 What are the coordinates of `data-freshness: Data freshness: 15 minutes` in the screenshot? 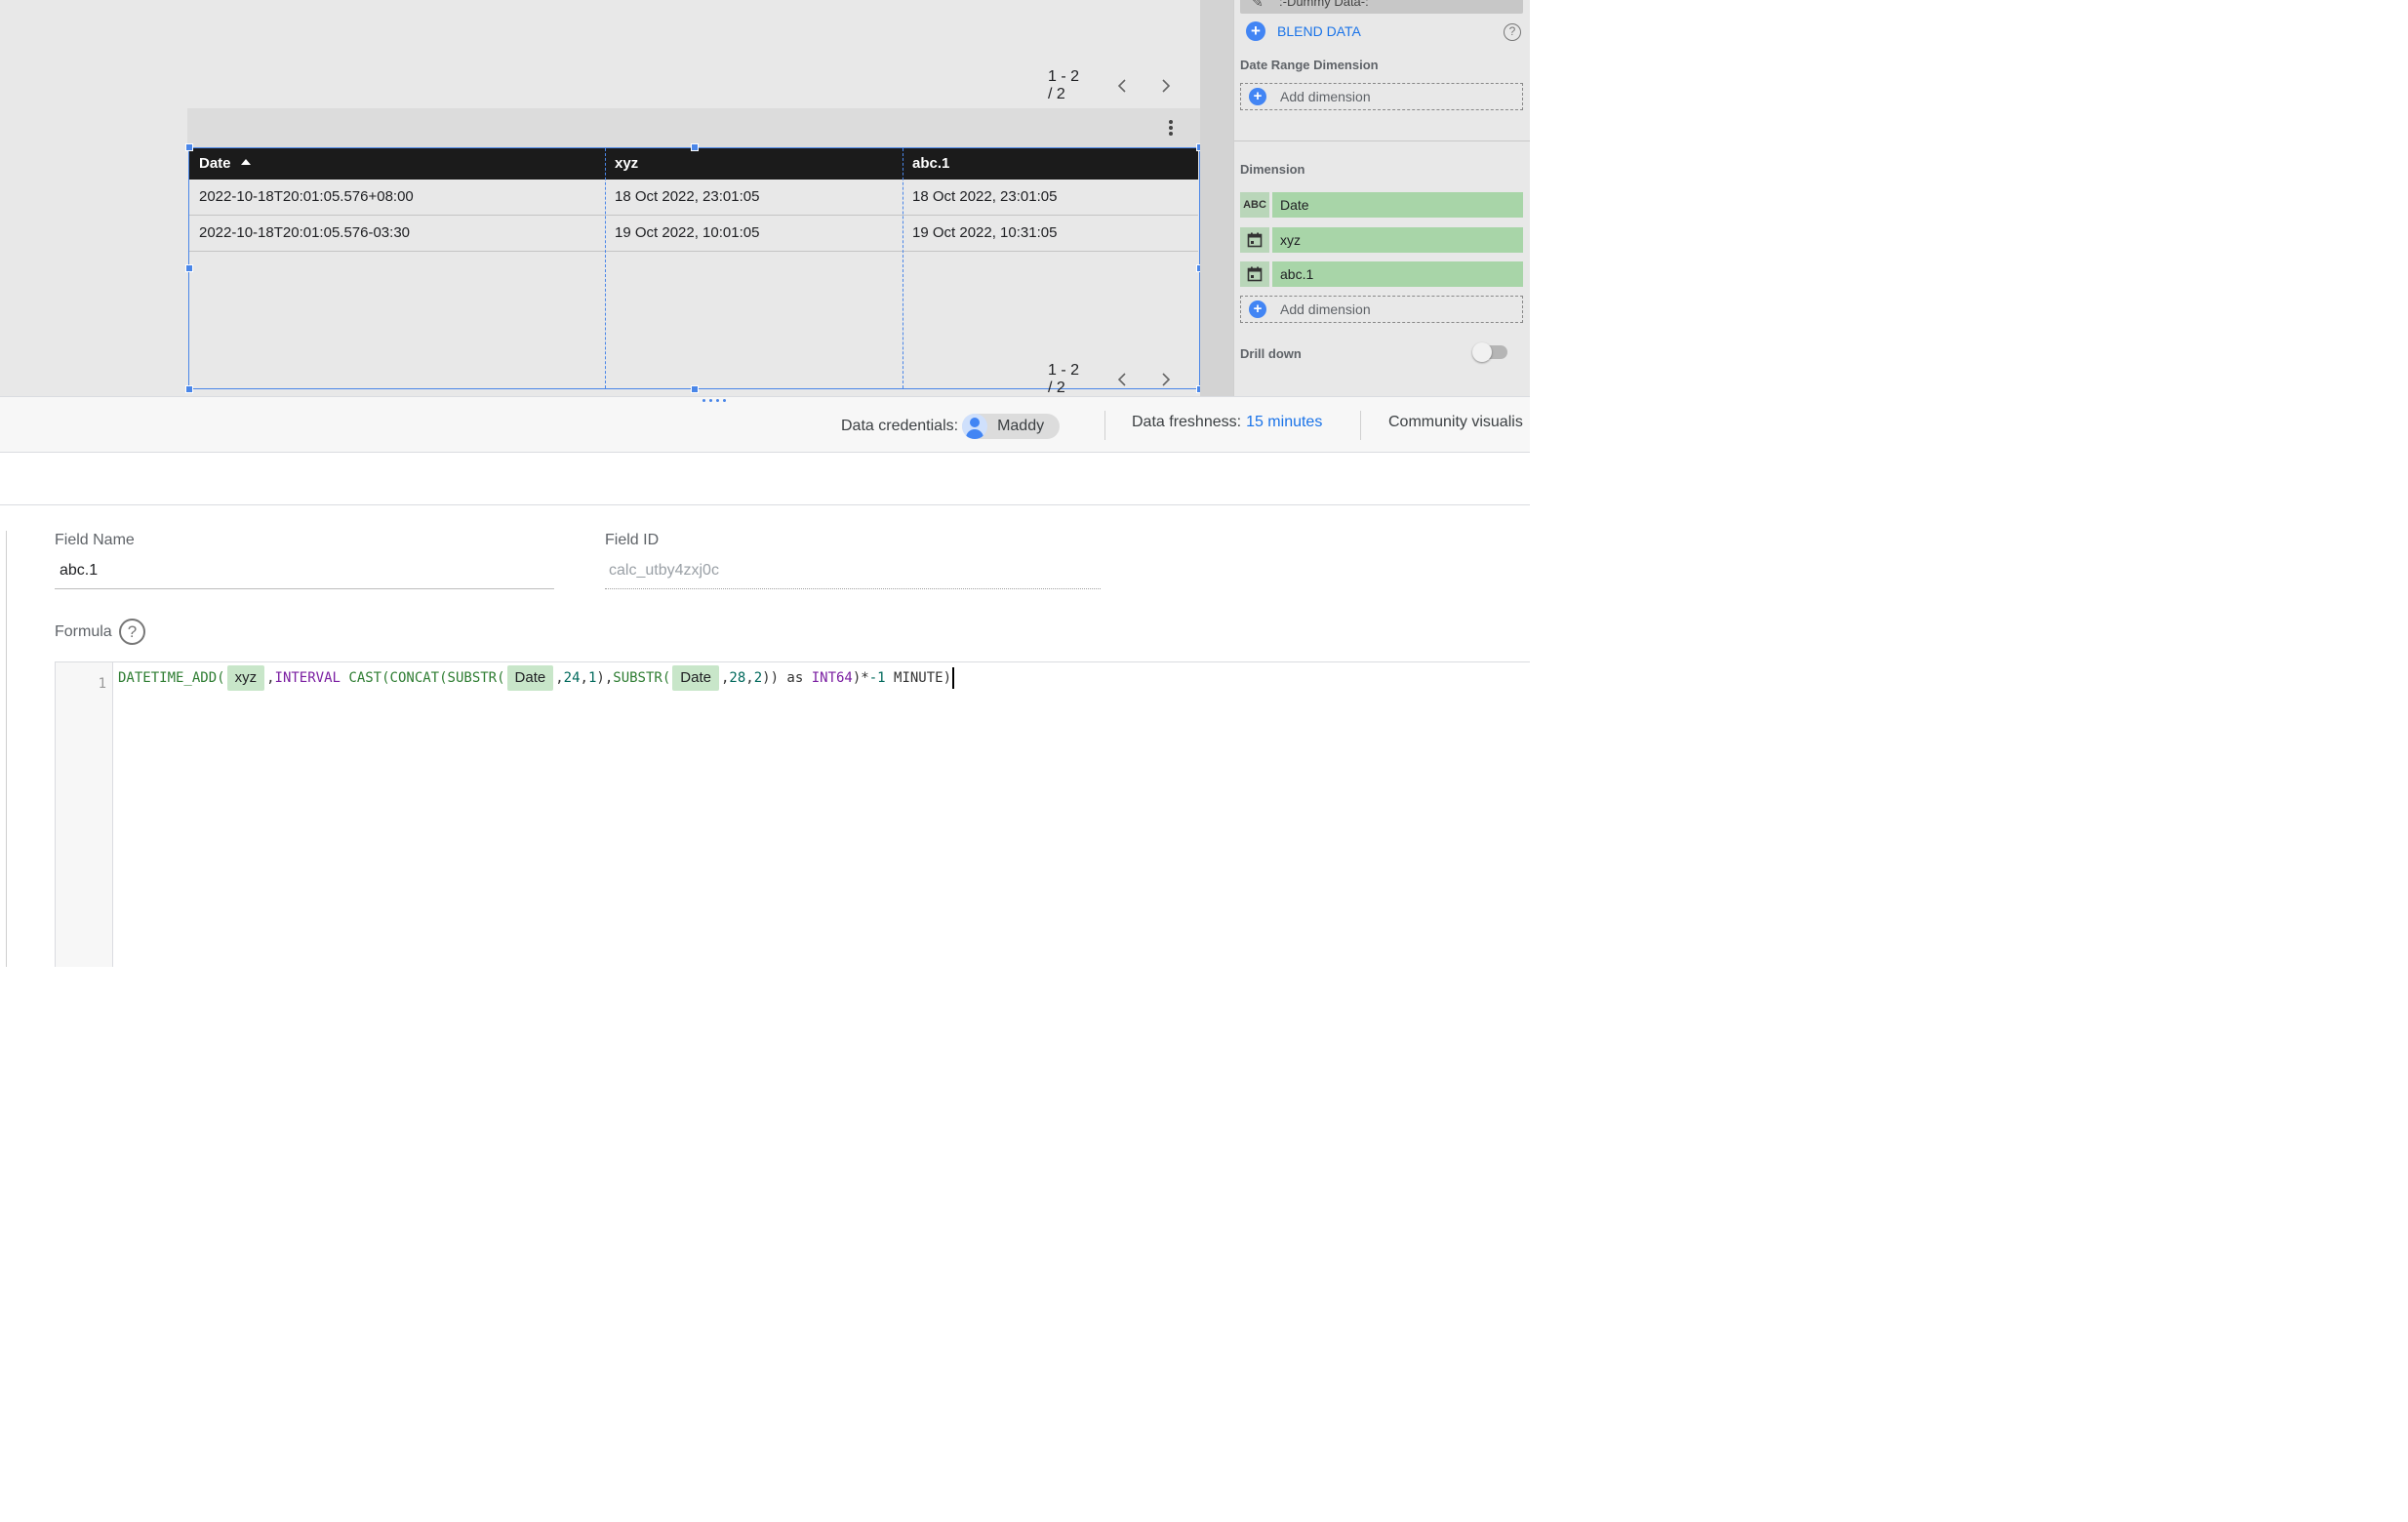 It's located at (1227, 422).